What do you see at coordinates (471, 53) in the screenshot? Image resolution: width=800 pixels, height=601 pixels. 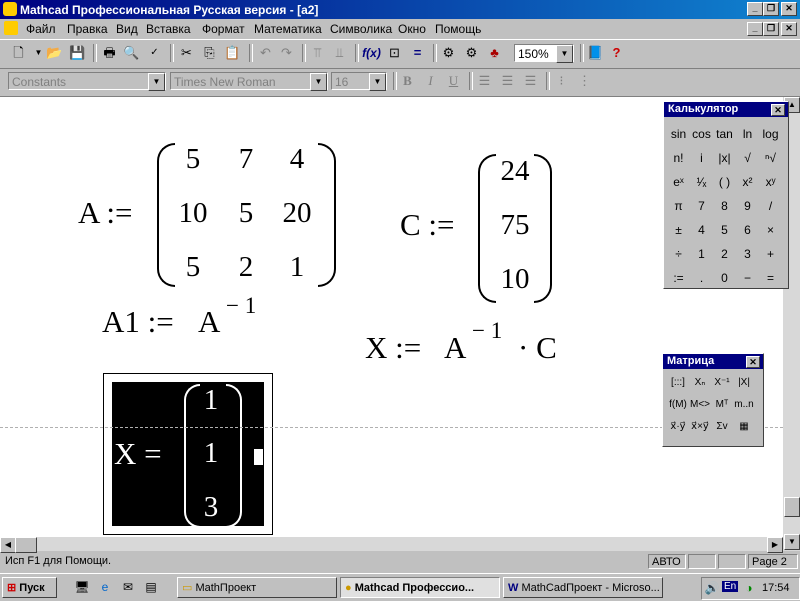 I see `insert-component-icon: ⚙` at bounding box center [471, 53].